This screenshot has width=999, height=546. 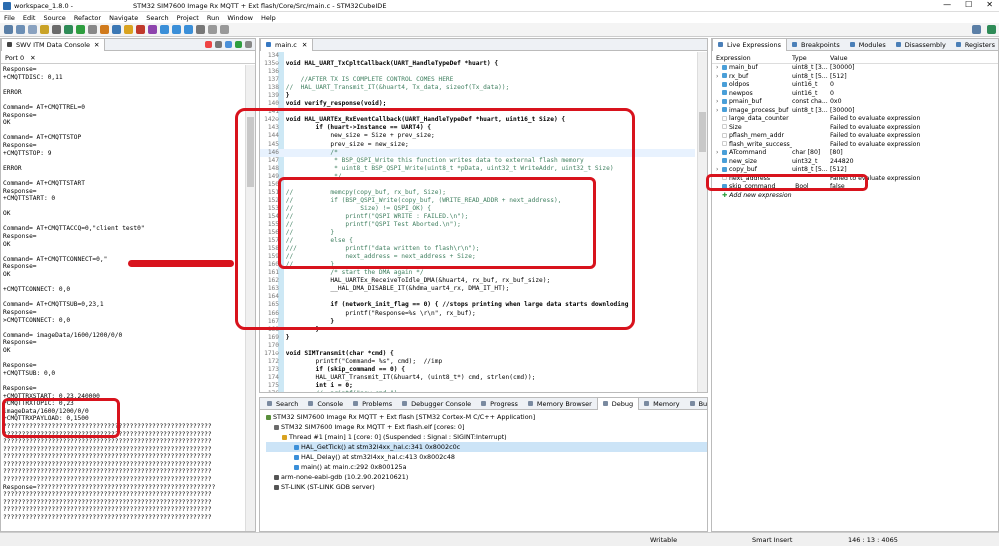 What do you see at coordinates (855, 77) in the screenshot?
I see `expression-row: › rx_buf uint8_t [5... [512]` at bounding box center [855, 77].